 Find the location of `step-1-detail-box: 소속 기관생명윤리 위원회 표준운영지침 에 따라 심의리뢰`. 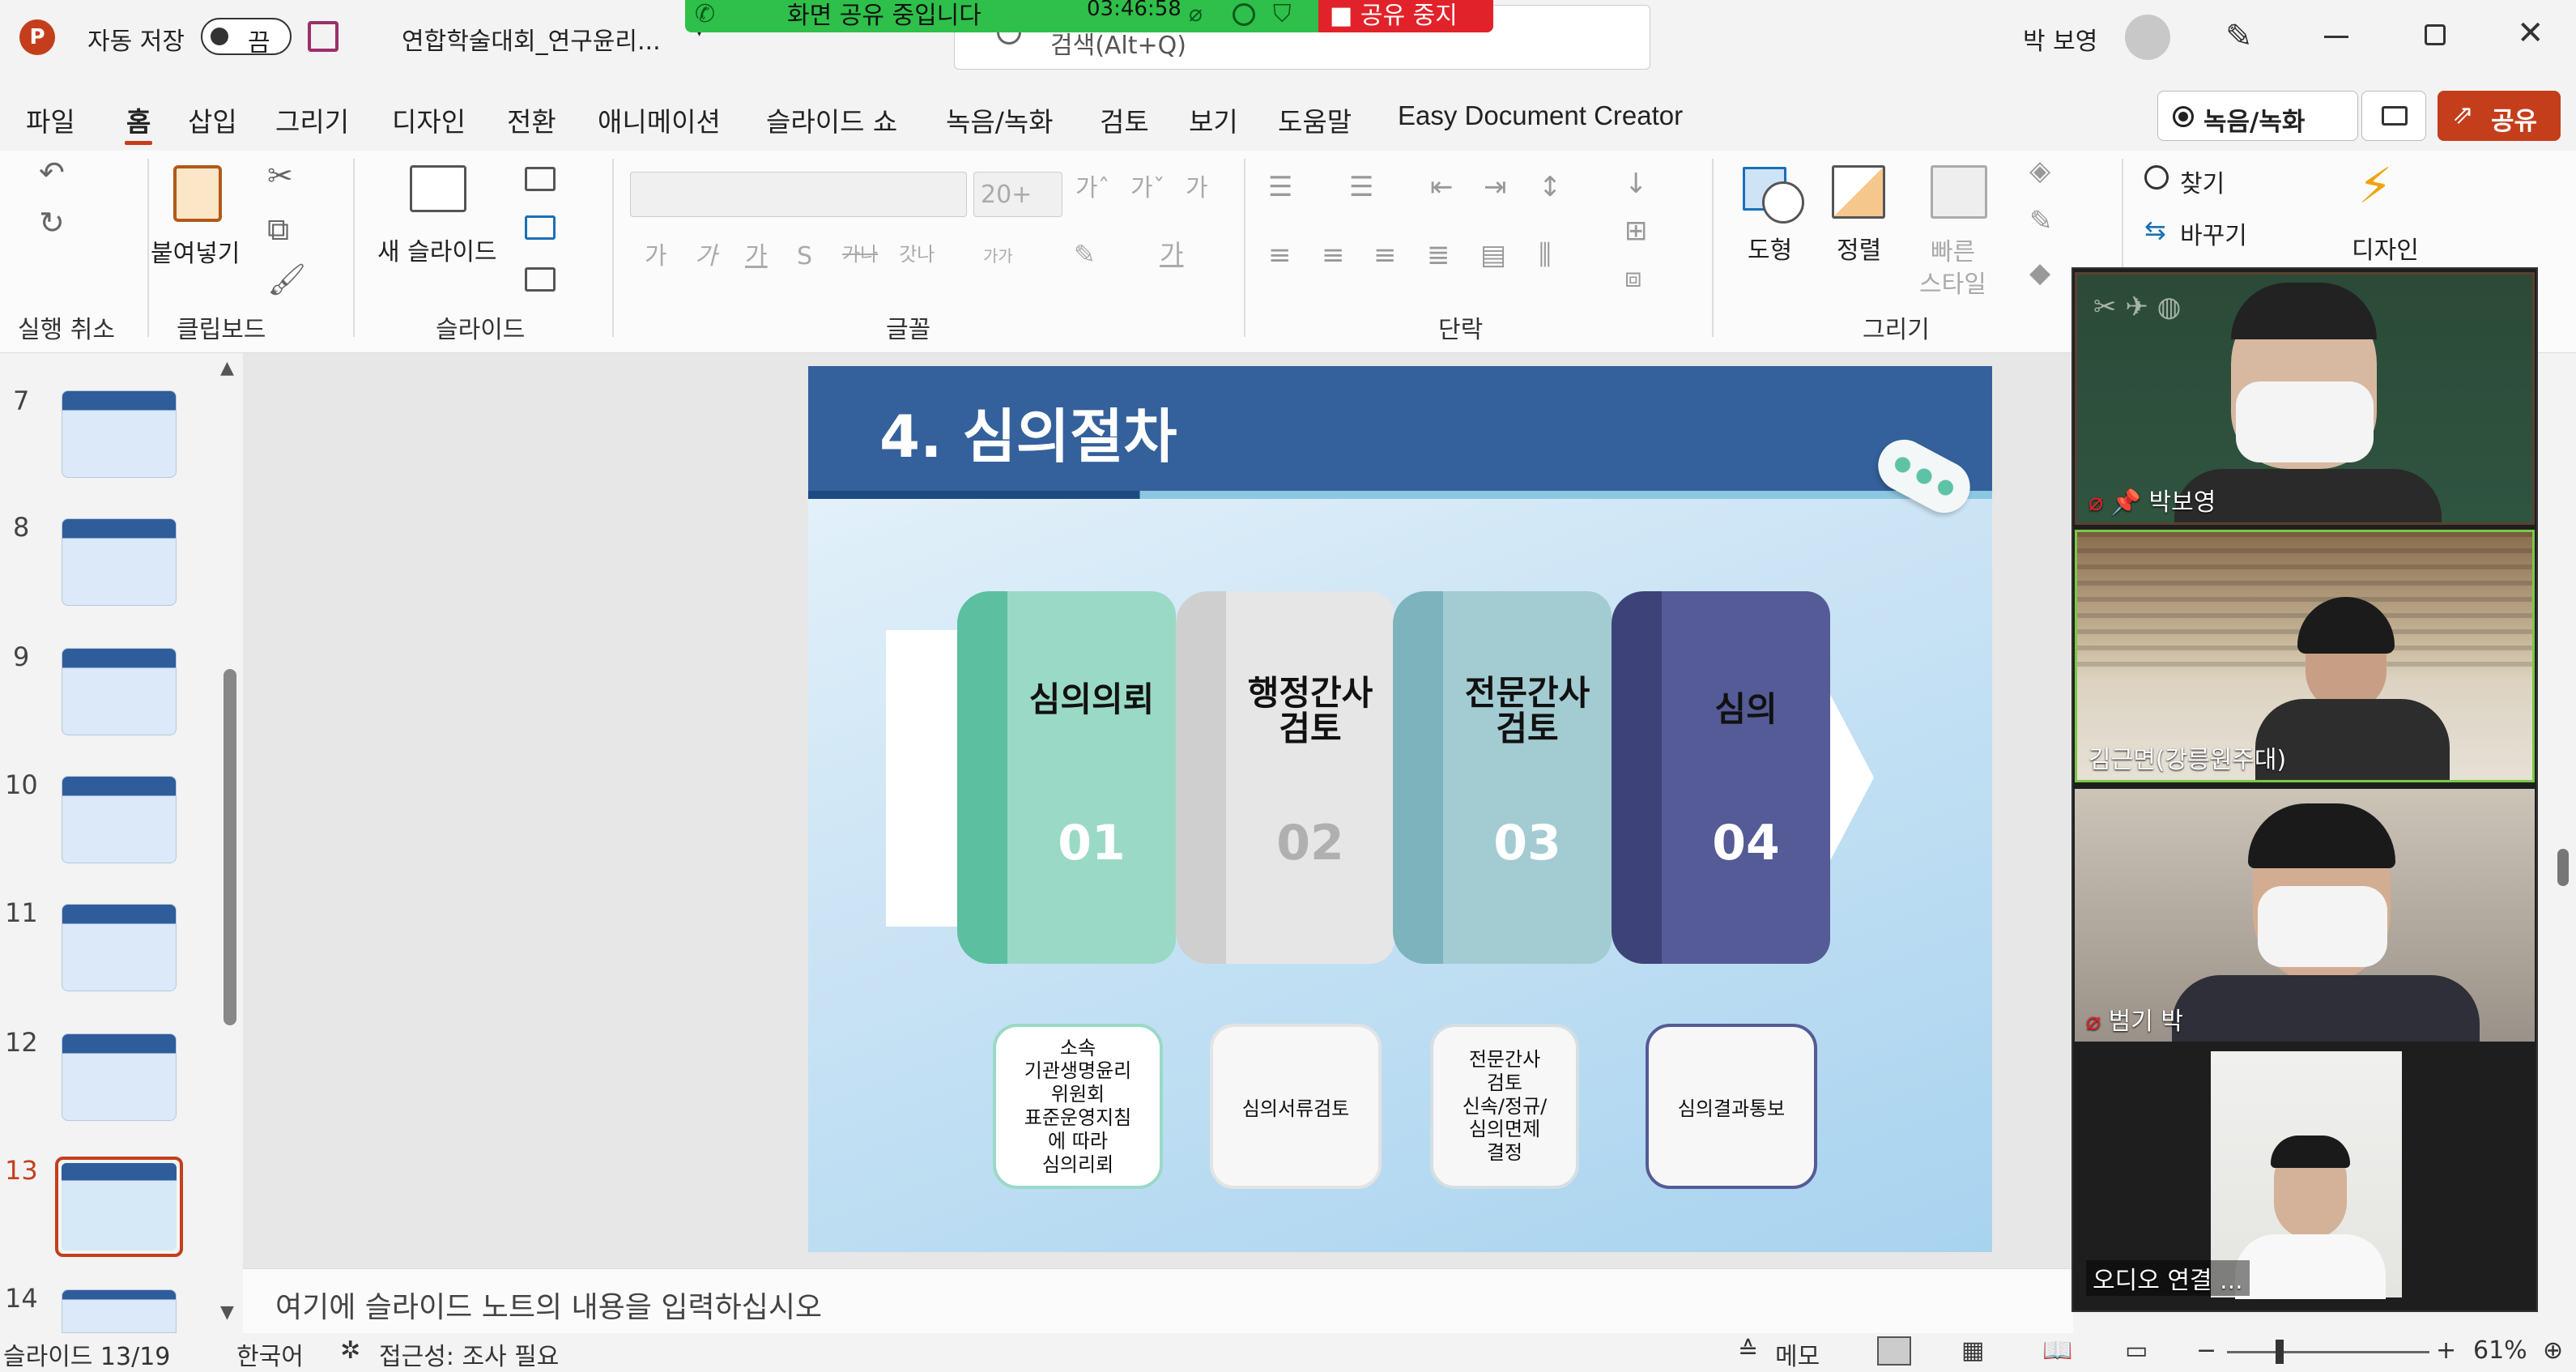

step-1-detail-box: 소속 기관생명윤리 위원회 표준운영지침 에 따라 심의리뢰 is located at coordinates (1078, 1106).